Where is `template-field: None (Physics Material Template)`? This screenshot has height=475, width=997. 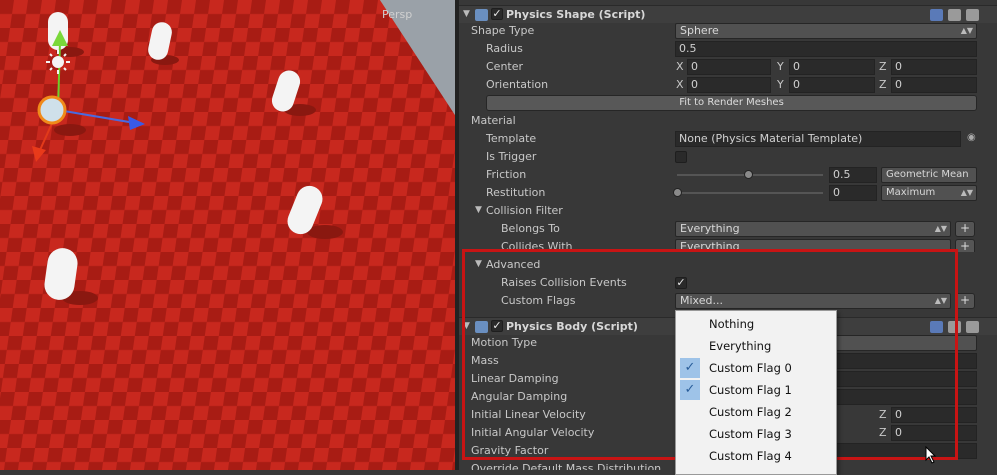 template-field: None (Physics Material Template) is located at coordinates (818, 139).